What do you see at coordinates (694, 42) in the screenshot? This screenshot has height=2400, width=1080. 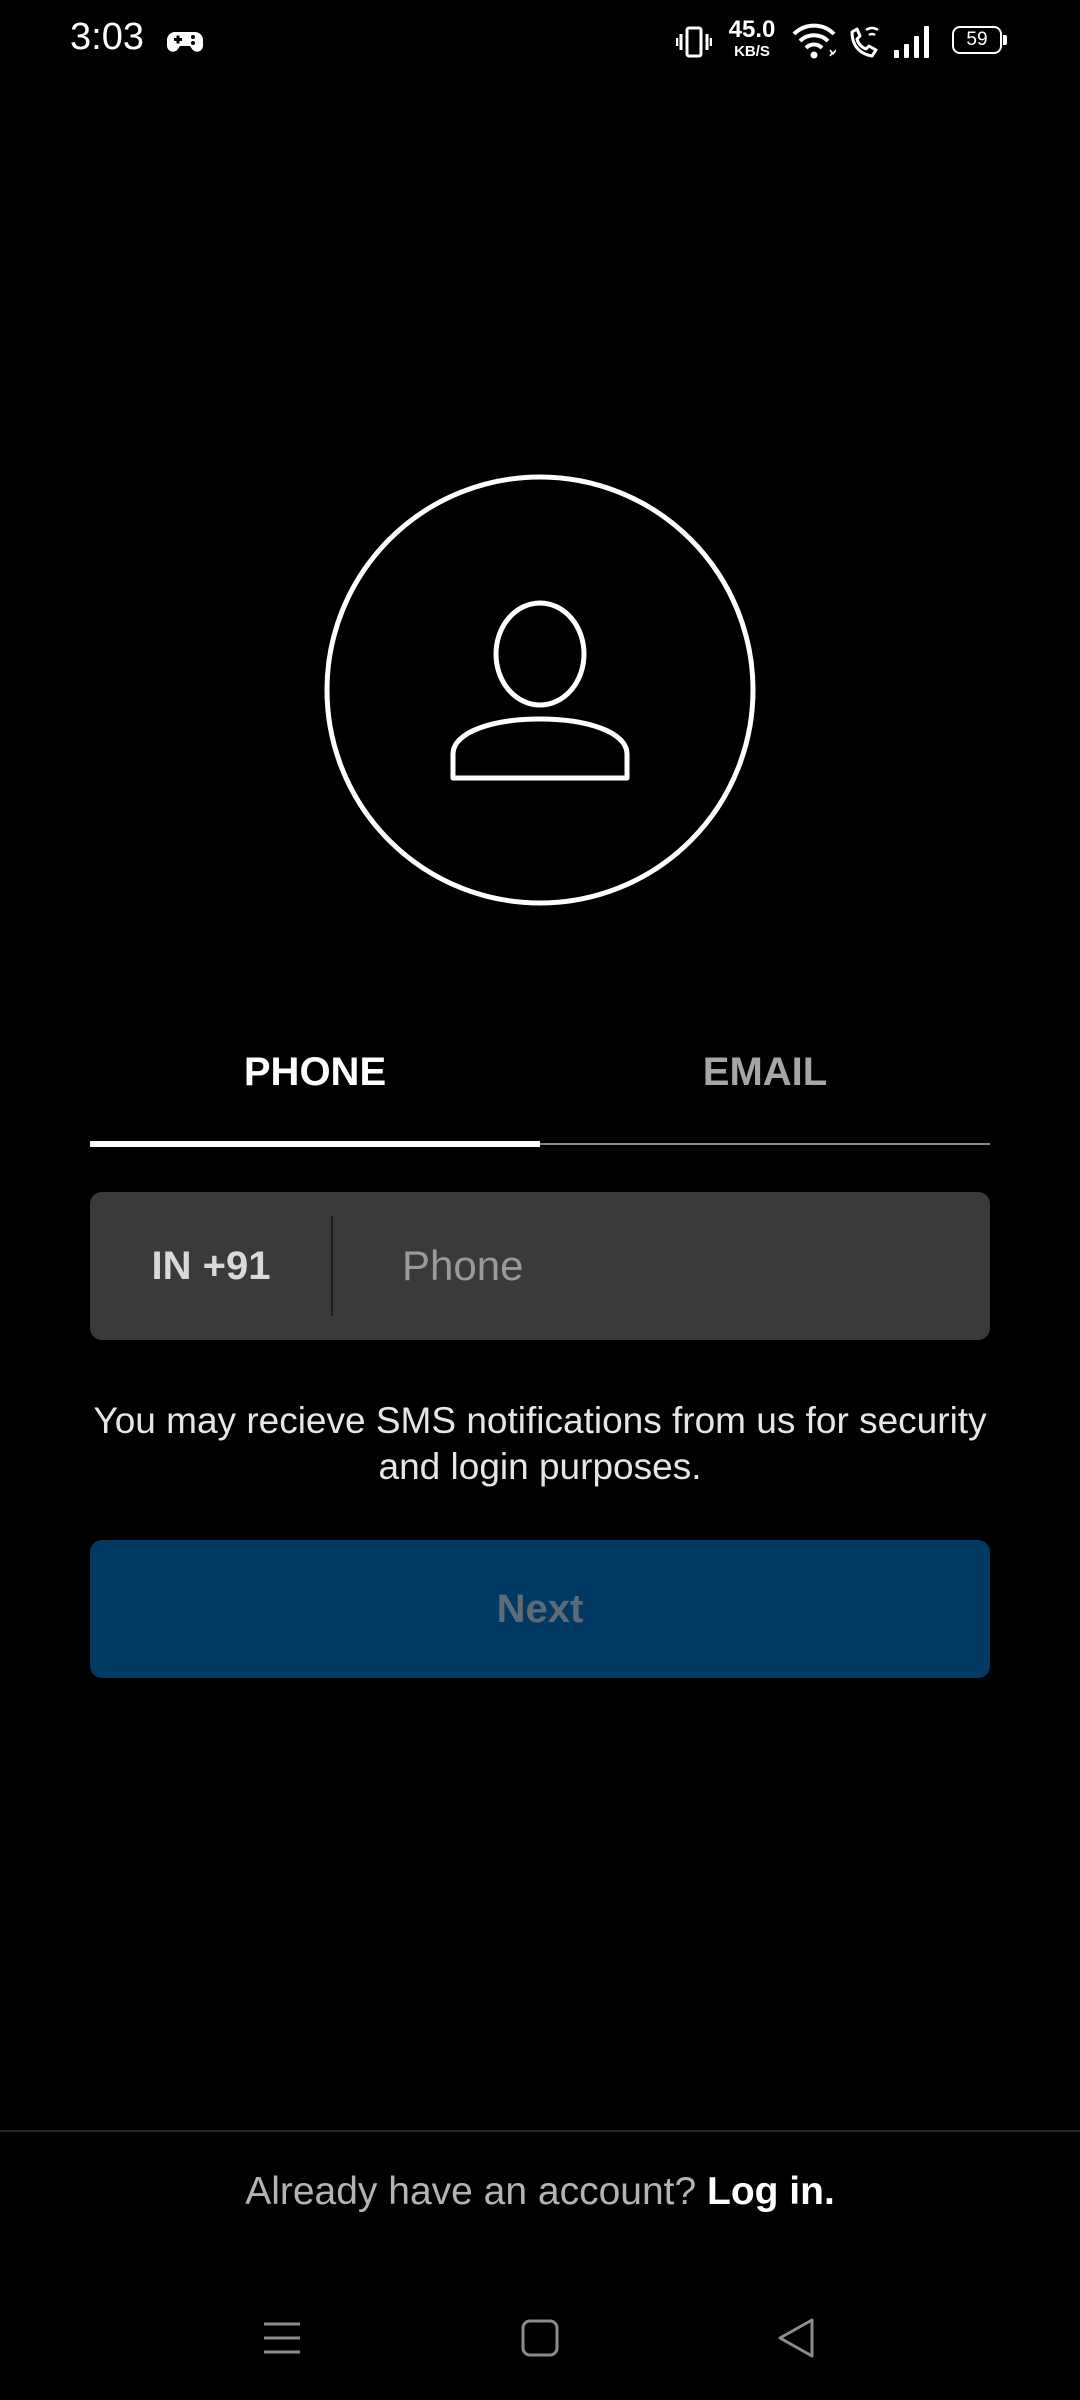 I see `vibrate-icon` at bounding box center [694, 42].